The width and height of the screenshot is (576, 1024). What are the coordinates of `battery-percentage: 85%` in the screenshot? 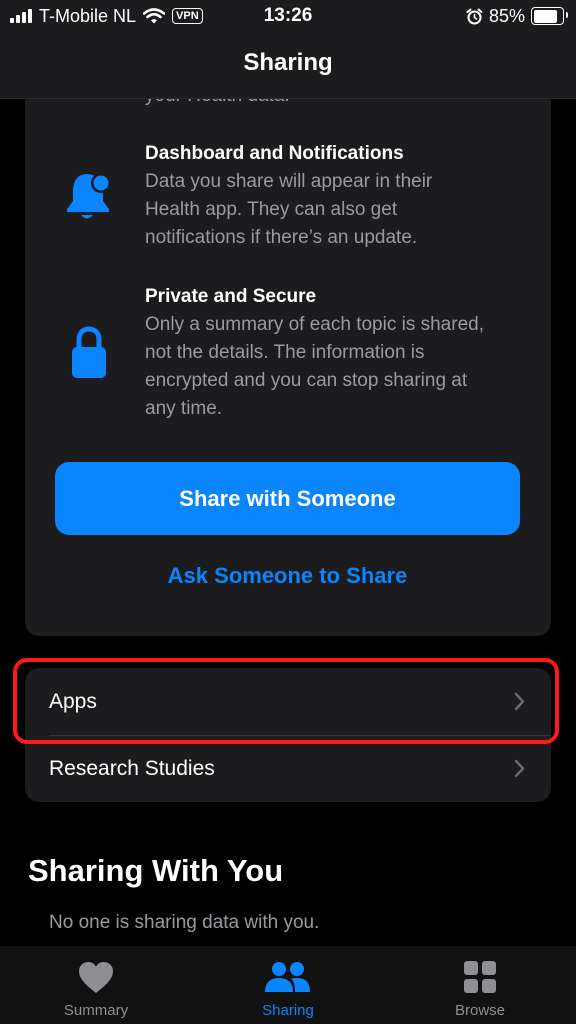 It's located at (506, 15).